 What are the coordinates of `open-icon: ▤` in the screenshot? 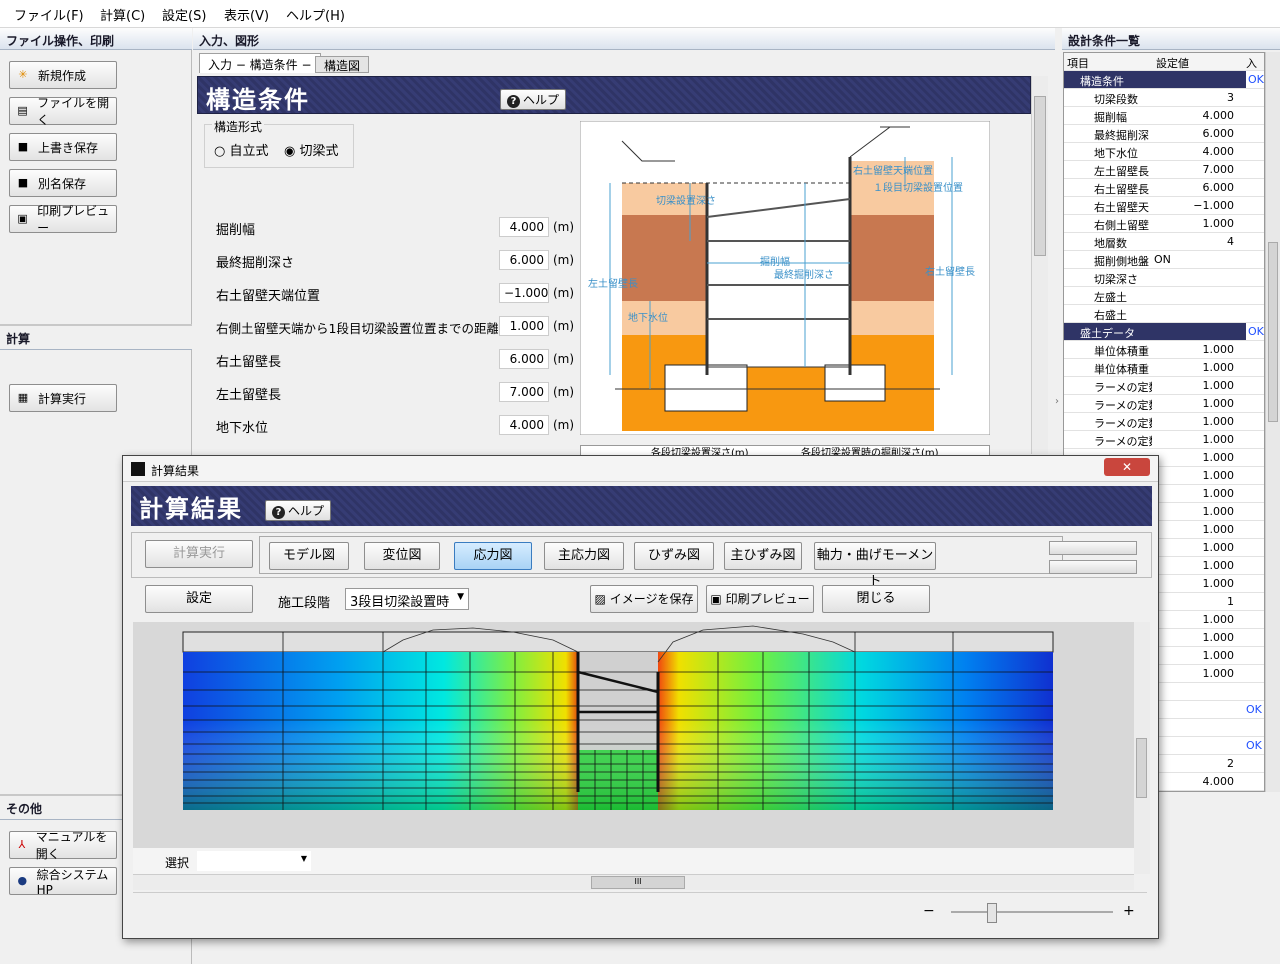 It's located at (22, 110).